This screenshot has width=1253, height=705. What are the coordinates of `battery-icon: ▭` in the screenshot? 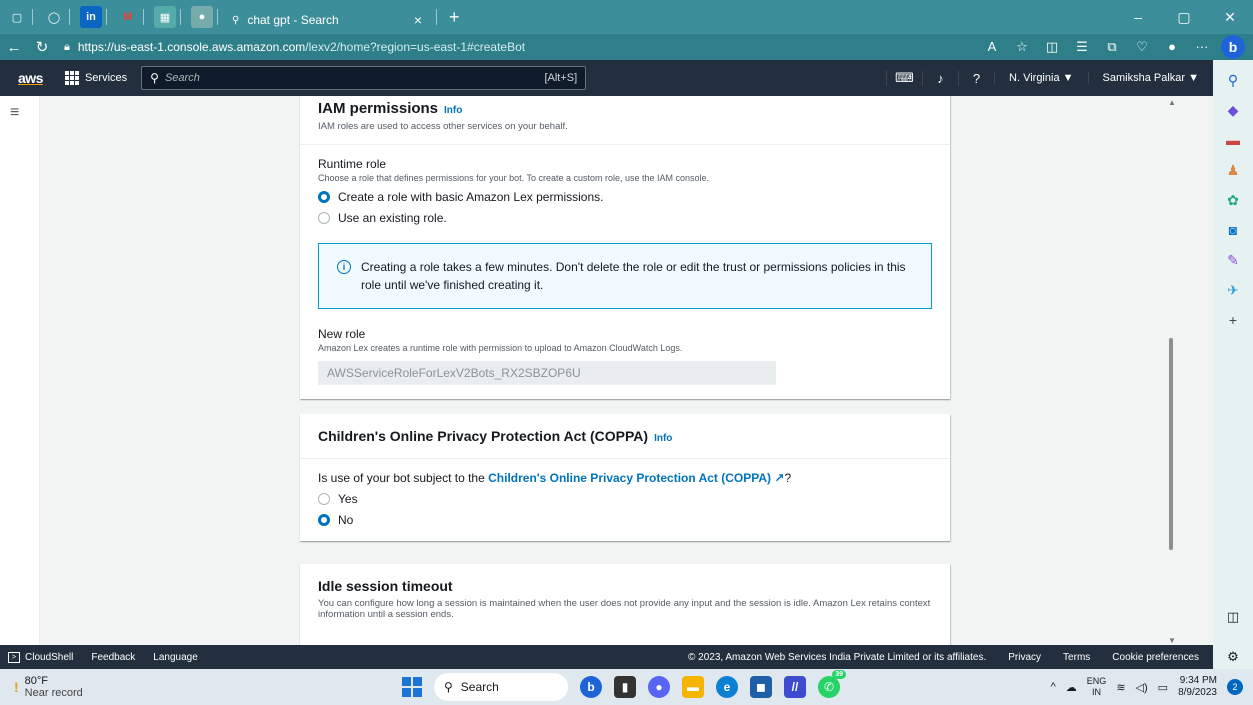 It's located at (1163, 687).